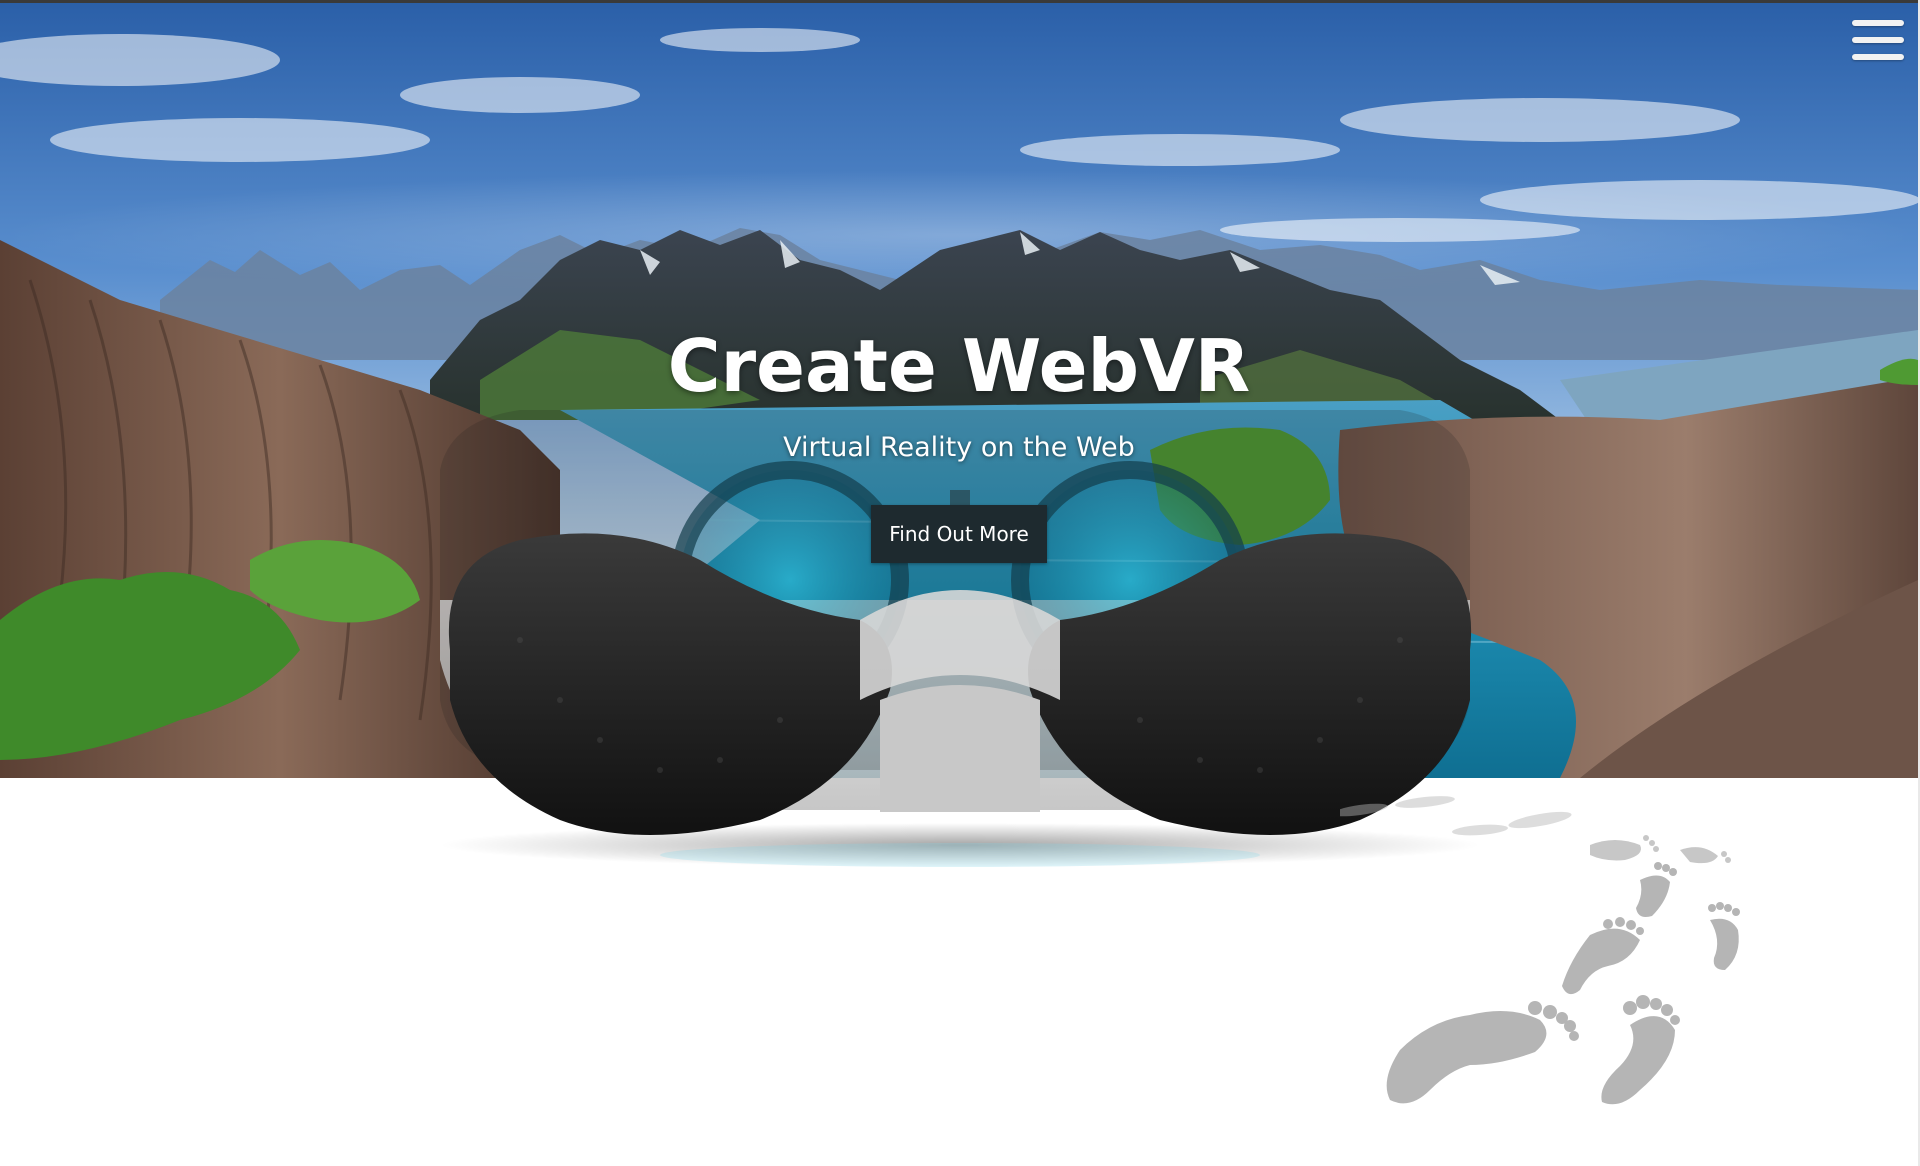  Describe the element at coordinates (1878, 23) in the screenshot. I see `menu-bar-top` at that location.